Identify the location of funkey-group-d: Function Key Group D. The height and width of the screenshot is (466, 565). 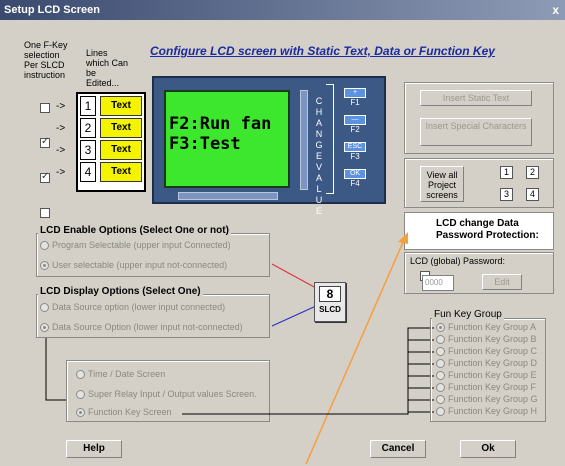
(487, 363).